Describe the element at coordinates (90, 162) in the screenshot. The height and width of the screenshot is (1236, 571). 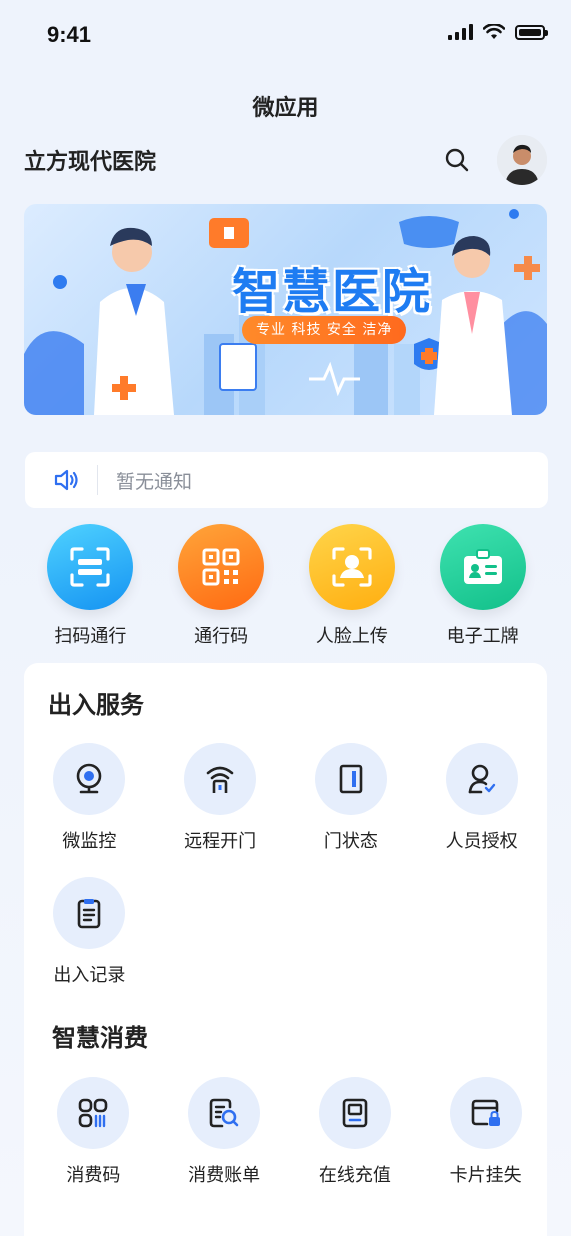
I see `hospital-name: 立方现代医院` at that location.